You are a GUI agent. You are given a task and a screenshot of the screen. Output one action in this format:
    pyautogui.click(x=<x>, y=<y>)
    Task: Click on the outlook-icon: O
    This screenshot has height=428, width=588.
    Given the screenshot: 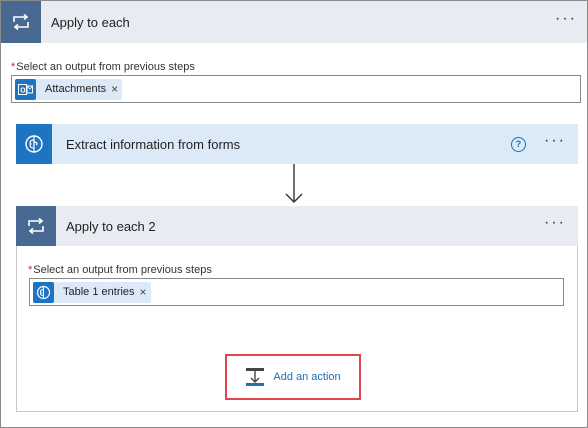 What is the action you would take?
    pyautogui.click(x=25, y=89)
    